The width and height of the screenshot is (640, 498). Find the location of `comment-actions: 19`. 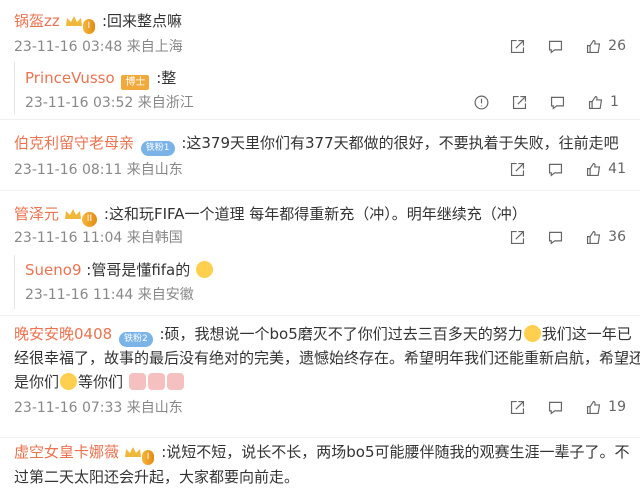

comment-actions: 19 is located at coordinates (557, 407).